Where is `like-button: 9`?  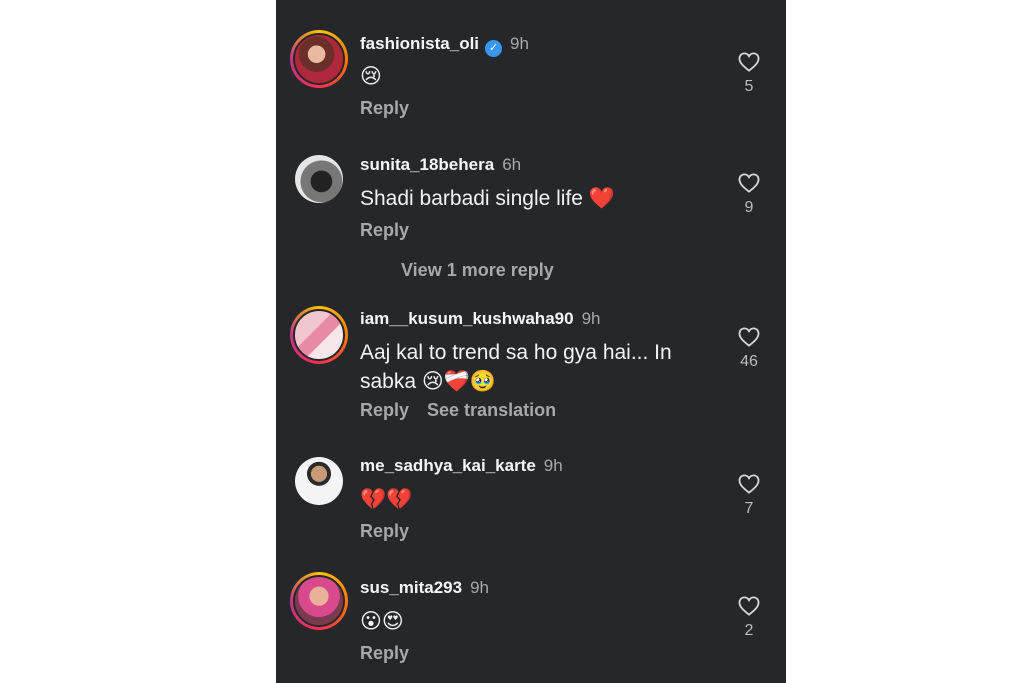
like-button: 9 is located at coordinates (749, 195).